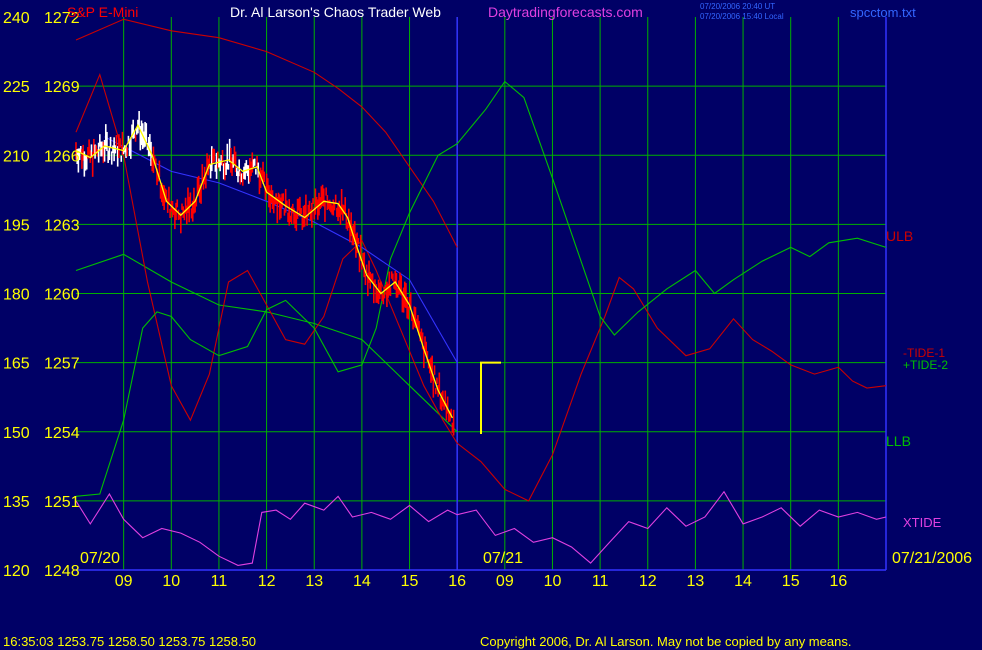 The image size is (982, 650). What do you see at coordinates (129, 641) in the screenshot?
I see `ohlc-readout: 16:35:03 1253.75 1258.50 1253.75 1258.50` at bounding box center [129, 641].